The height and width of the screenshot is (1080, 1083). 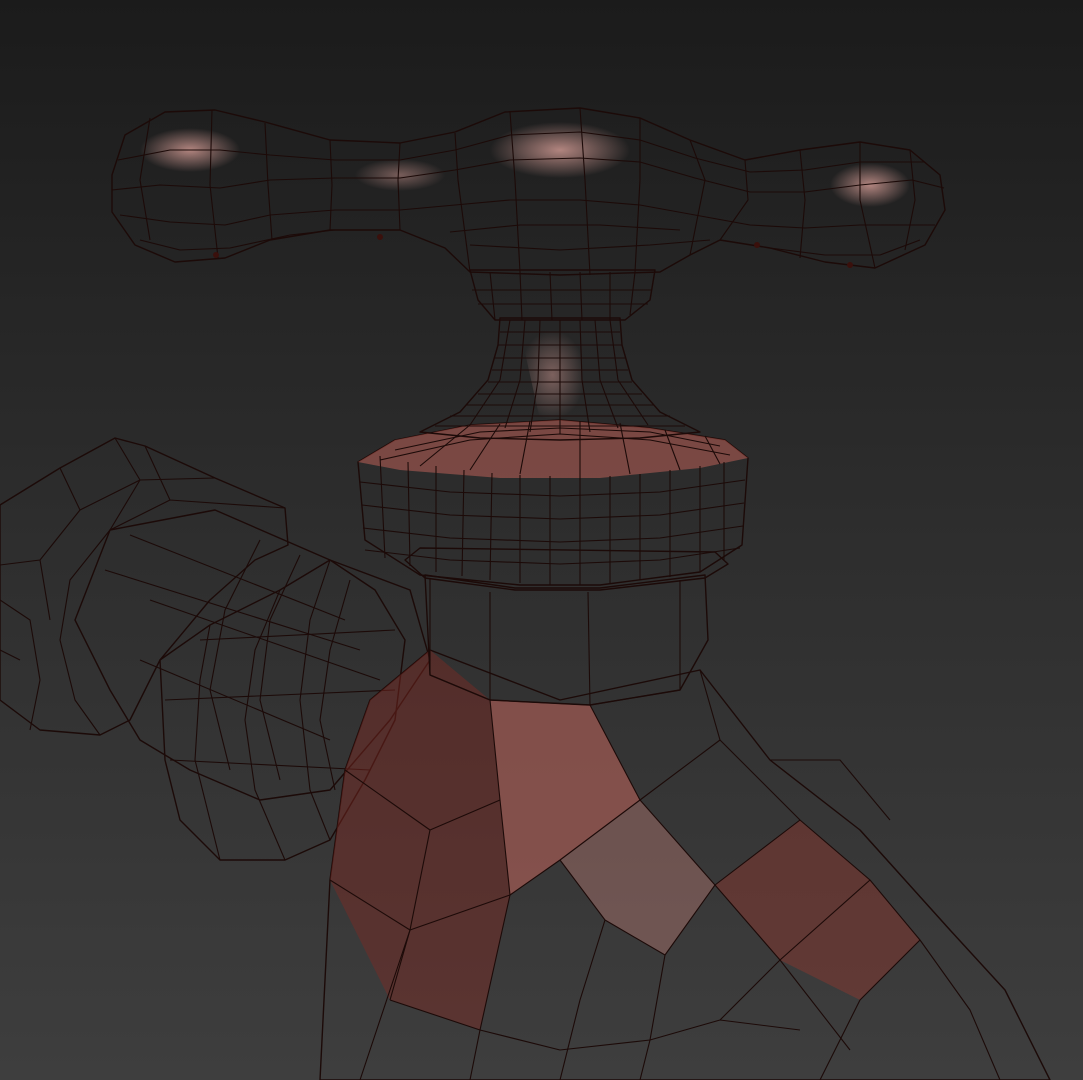 I want to click on t-handle, so click(x=528, y=191).